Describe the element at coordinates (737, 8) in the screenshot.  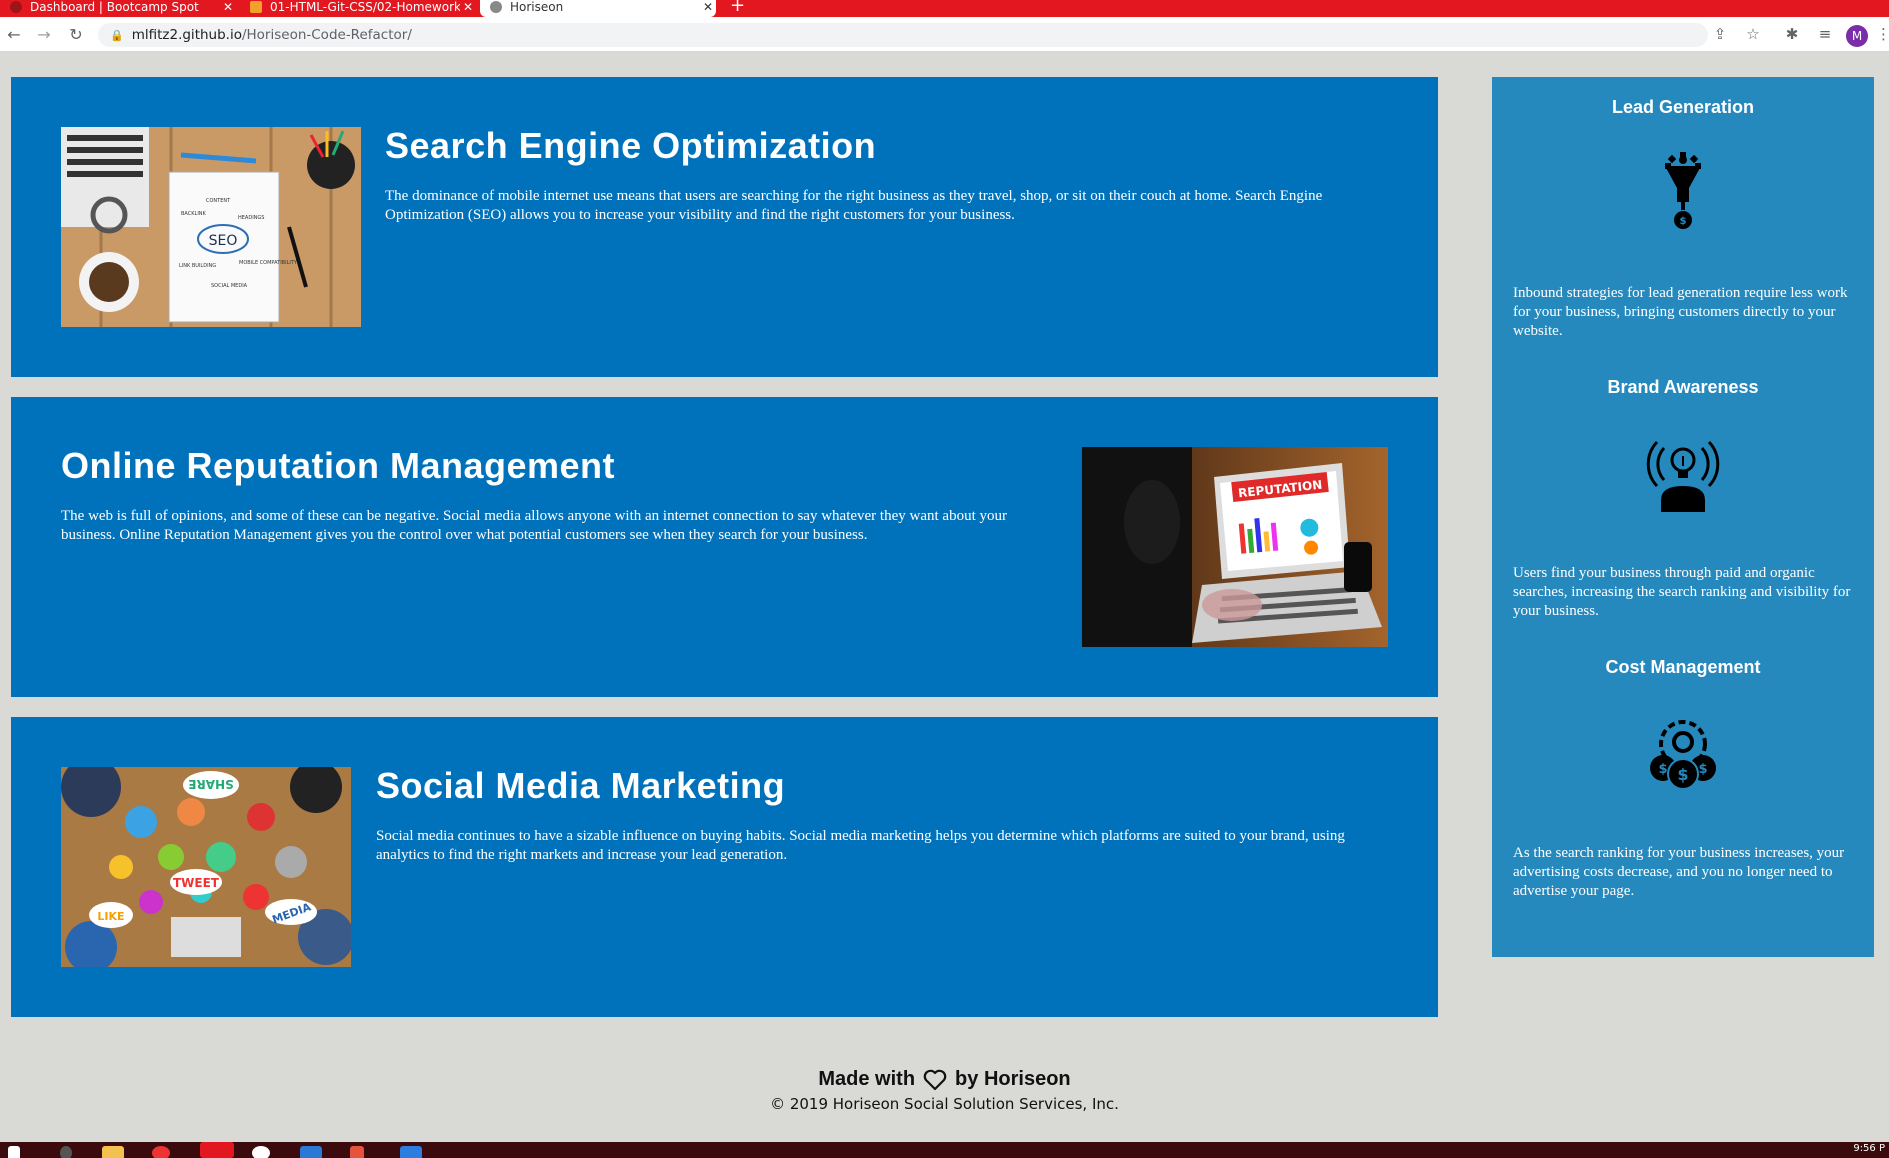
I see `new-tab-plus-icon: +` at that location.